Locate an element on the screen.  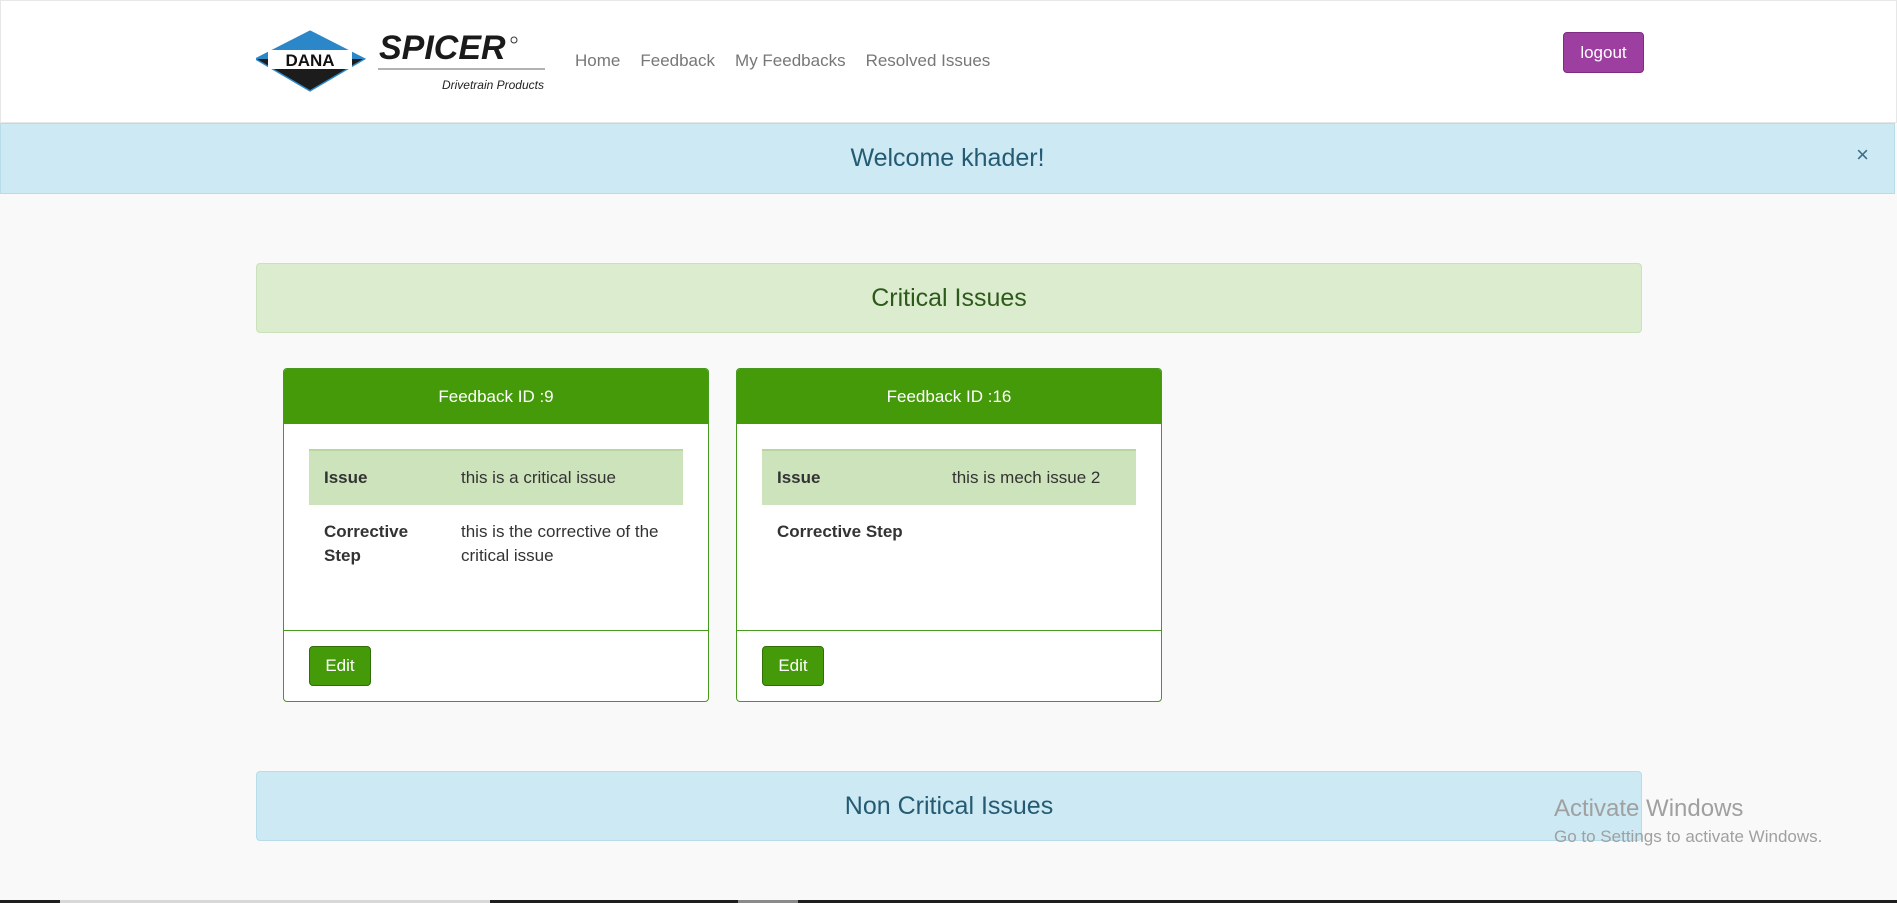
watermark-title: Activate Windows is located at coordinates (1649, 808).